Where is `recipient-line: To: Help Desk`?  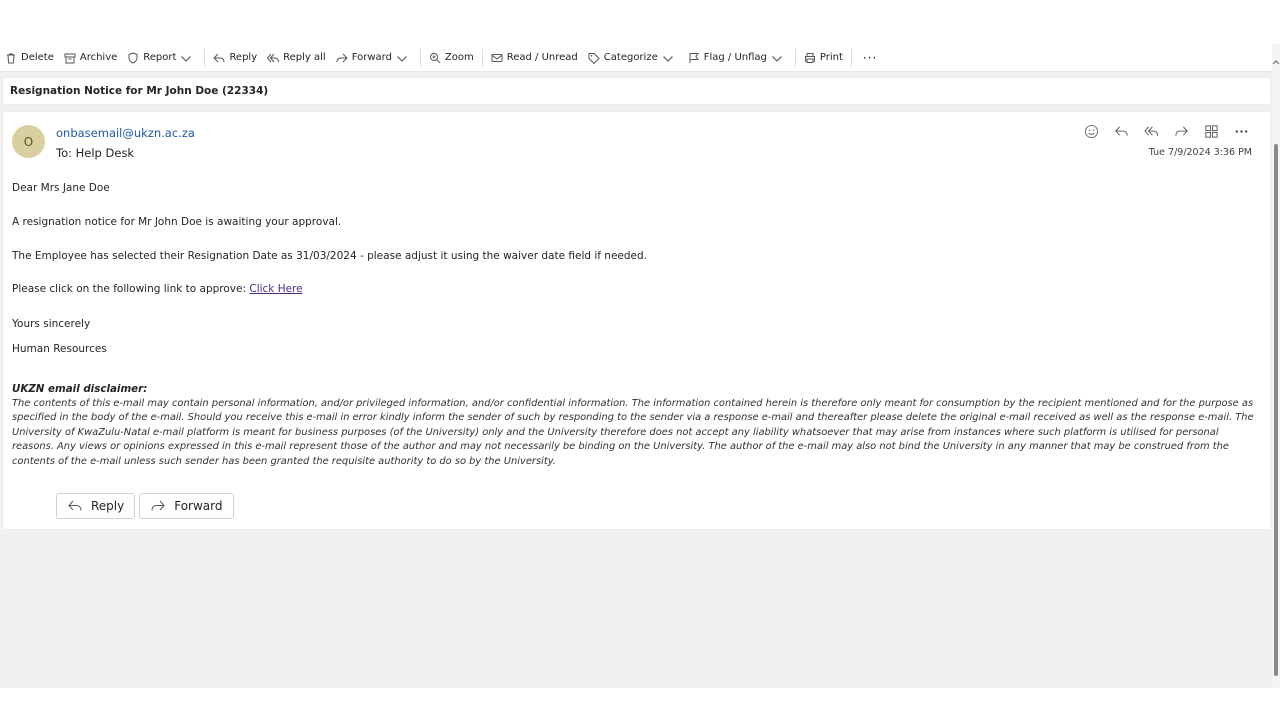
recipient-line: To: Help Desk is located at coordinates (95, 153).